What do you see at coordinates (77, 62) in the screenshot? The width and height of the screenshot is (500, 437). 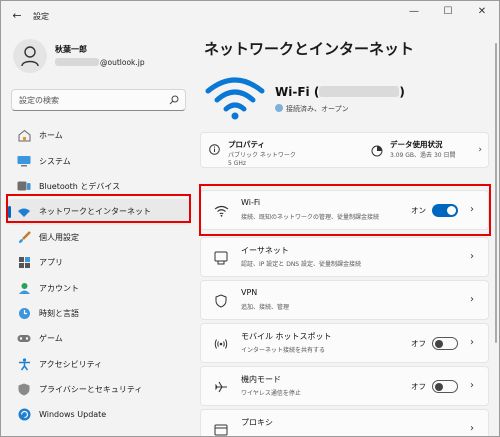 I see `redacted-email` at bounding box center [77, 62].